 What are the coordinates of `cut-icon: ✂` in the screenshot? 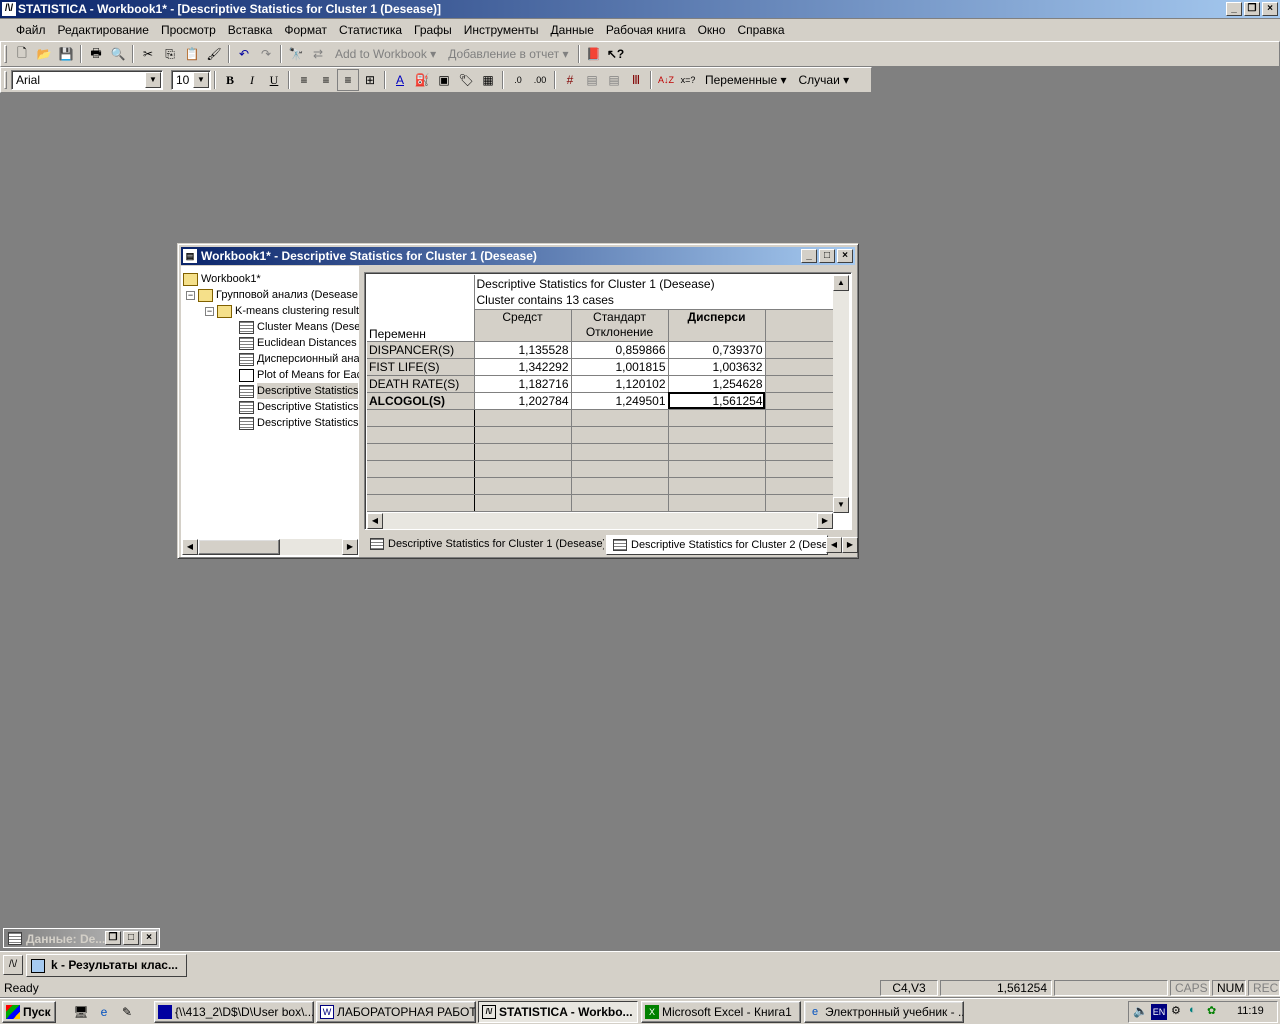 It's located at (148, 54).